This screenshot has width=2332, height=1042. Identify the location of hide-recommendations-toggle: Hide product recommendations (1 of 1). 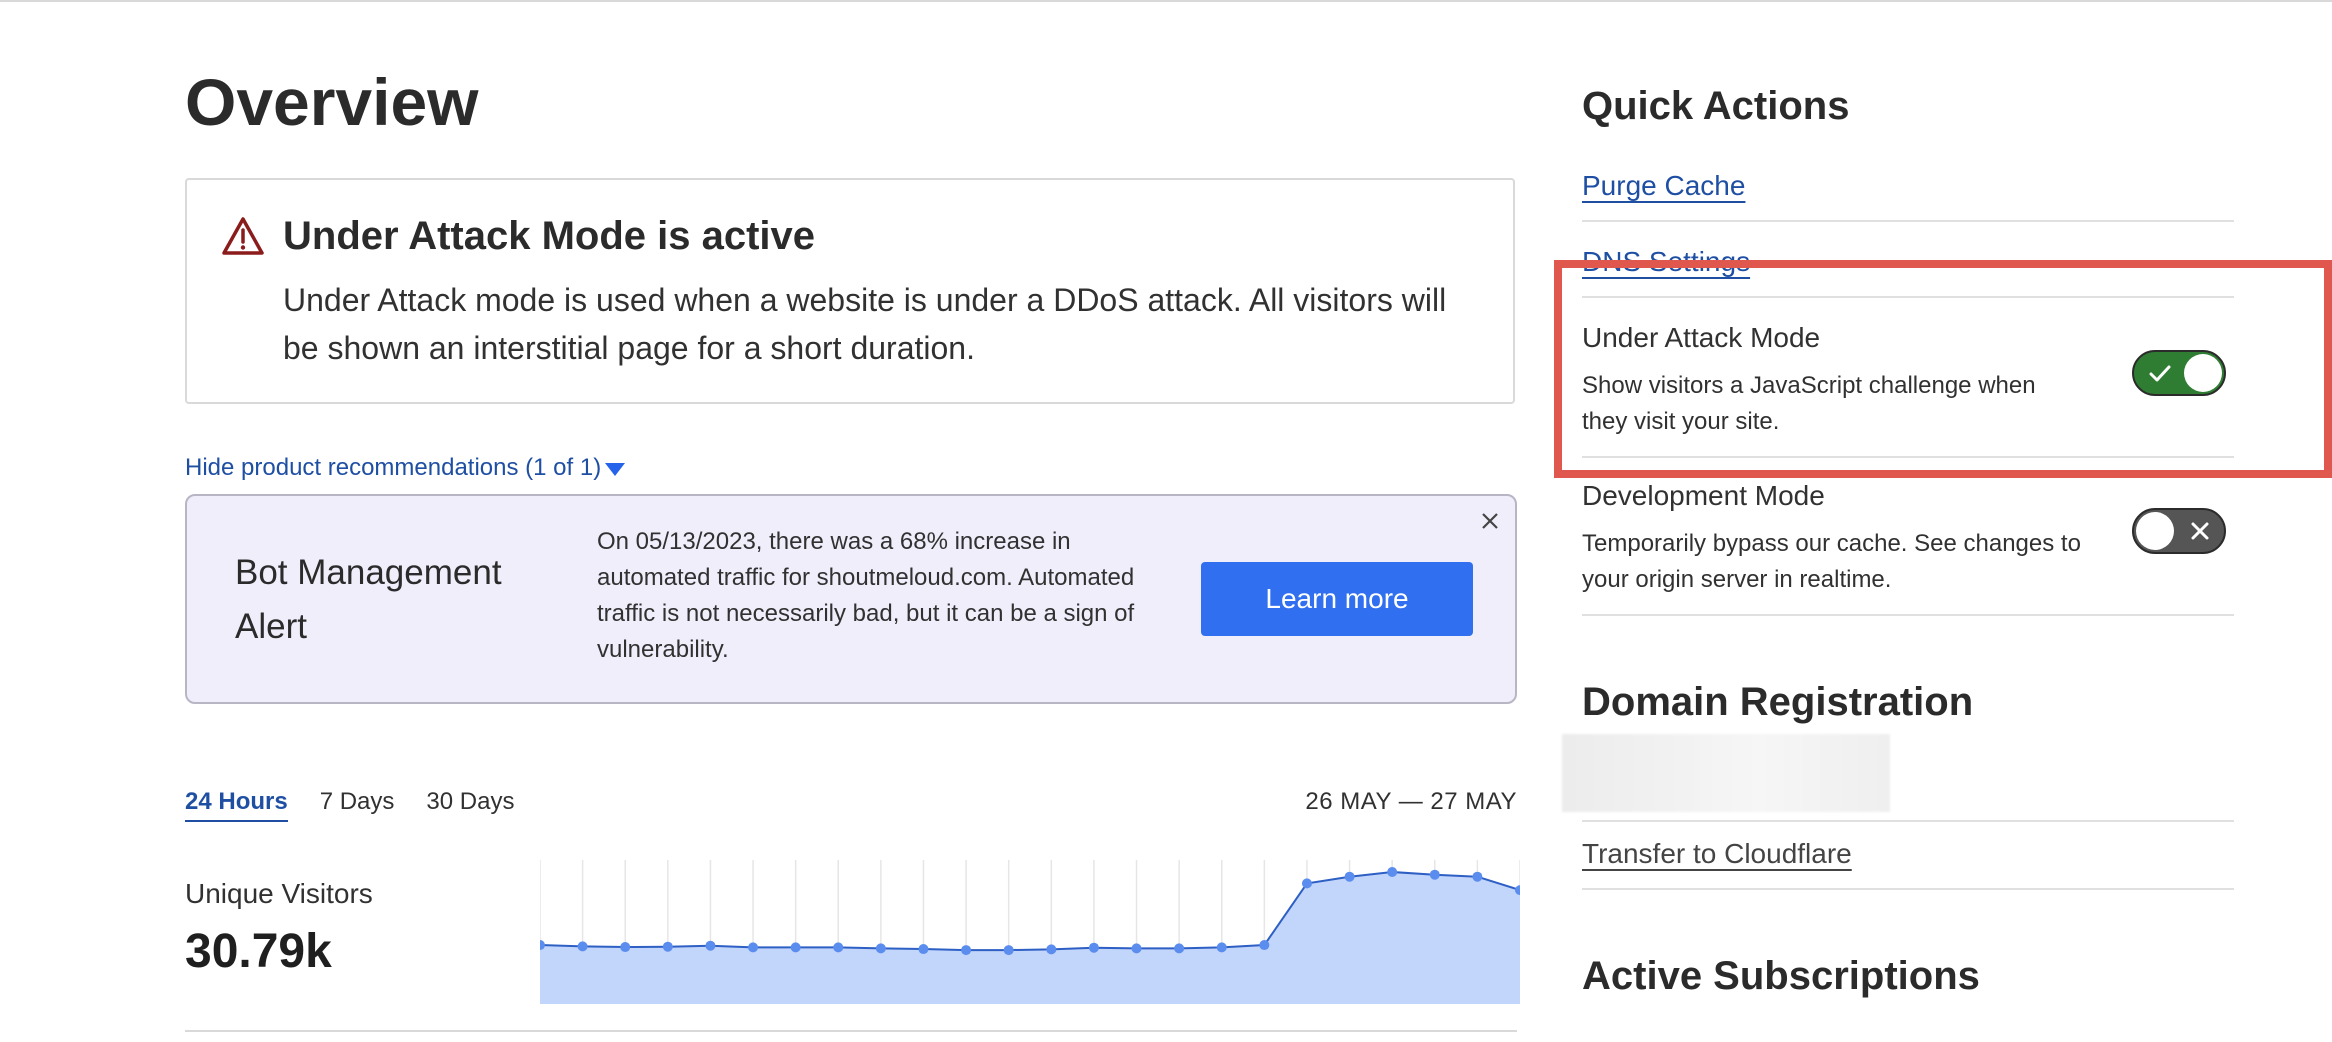
(405, 468).